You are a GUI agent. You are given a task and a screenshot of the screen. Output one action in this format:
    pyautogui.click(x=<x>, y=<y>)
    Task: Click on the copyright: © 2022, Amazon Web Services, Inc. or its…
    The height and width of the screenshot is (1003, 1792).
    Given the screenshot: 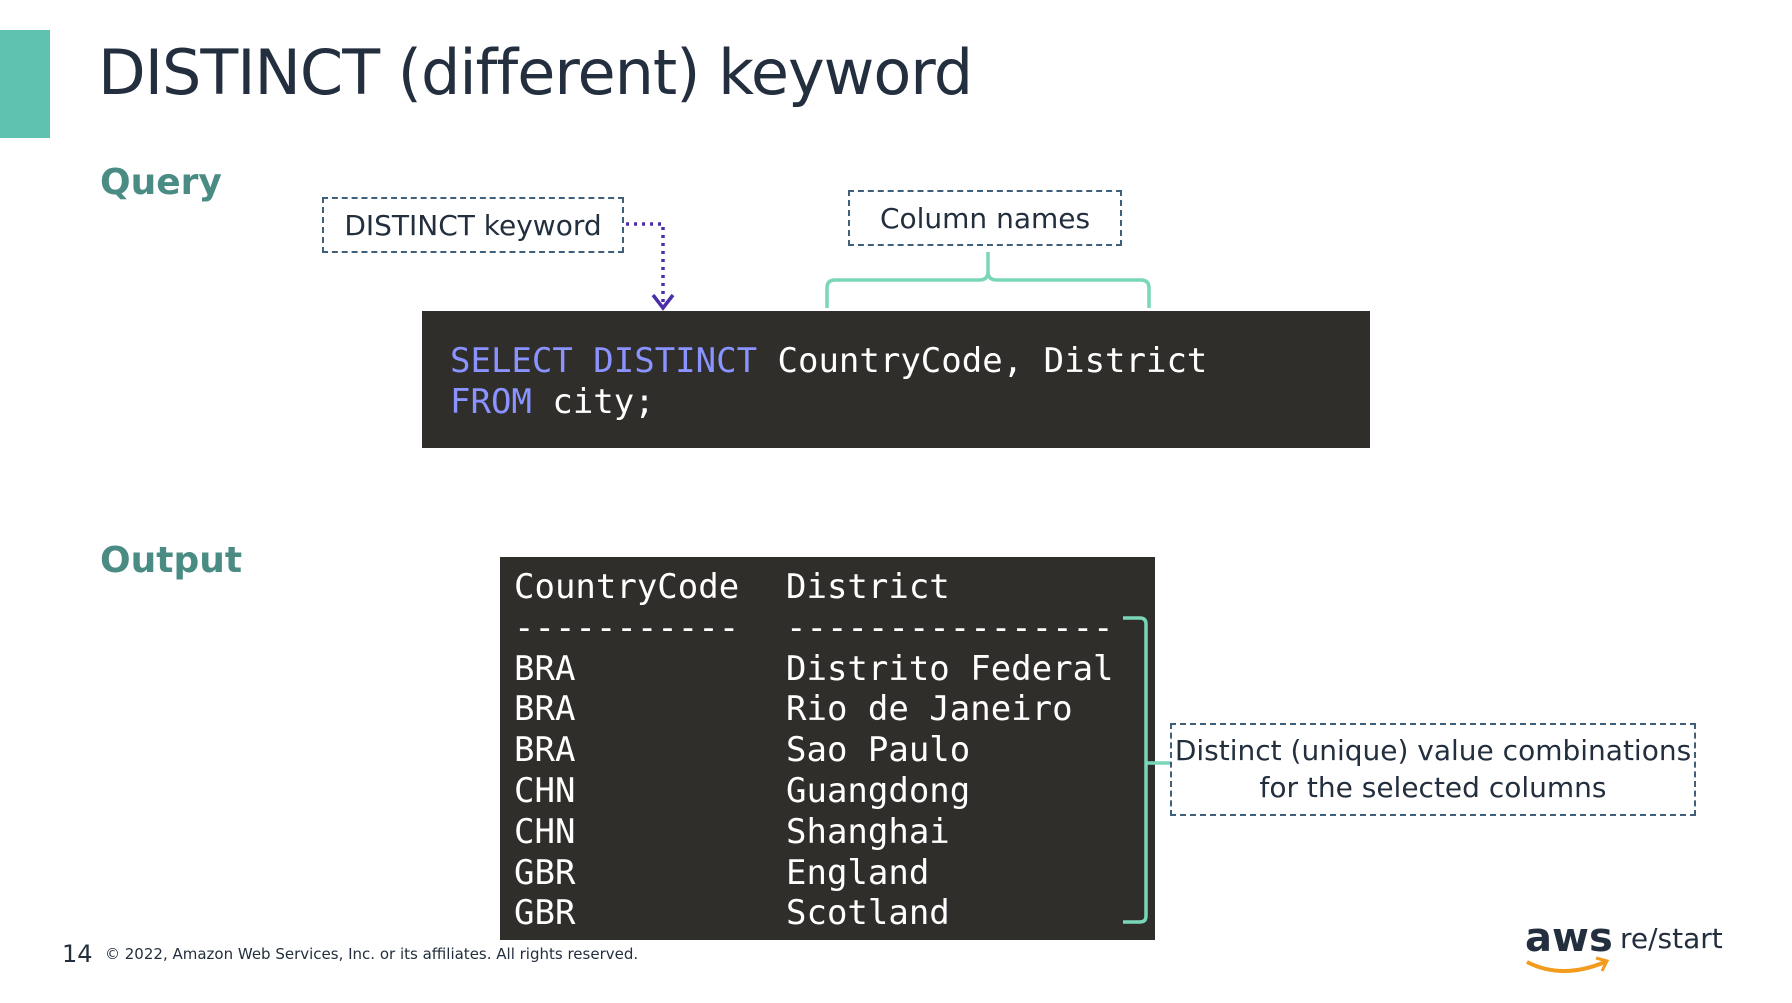 What is the action you would take?
    pyautogui.click(x=372, y=954)
    